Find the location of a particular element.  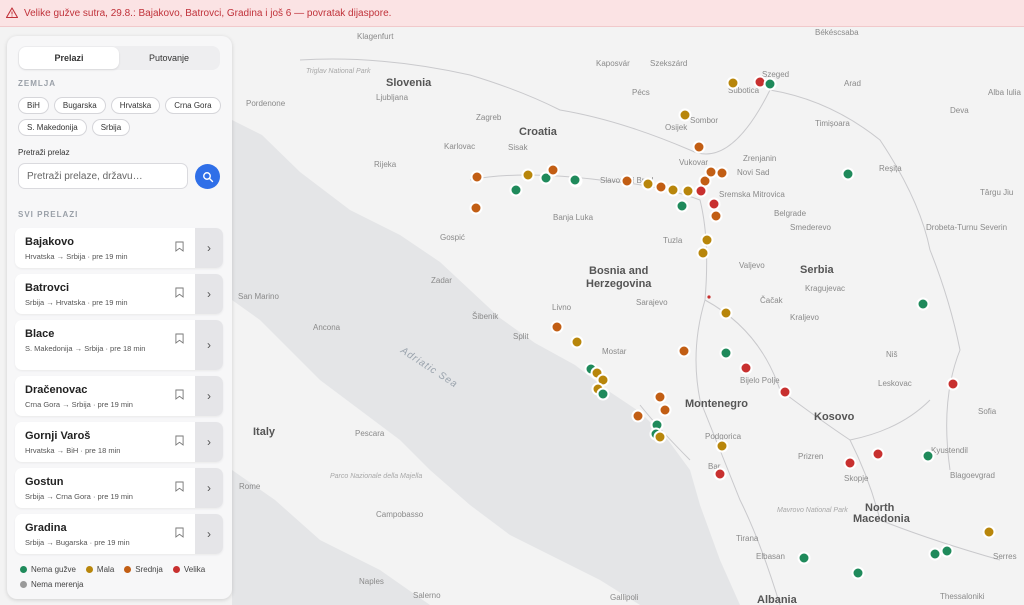

city-label: Skopje is located at coordinates (856, 478).